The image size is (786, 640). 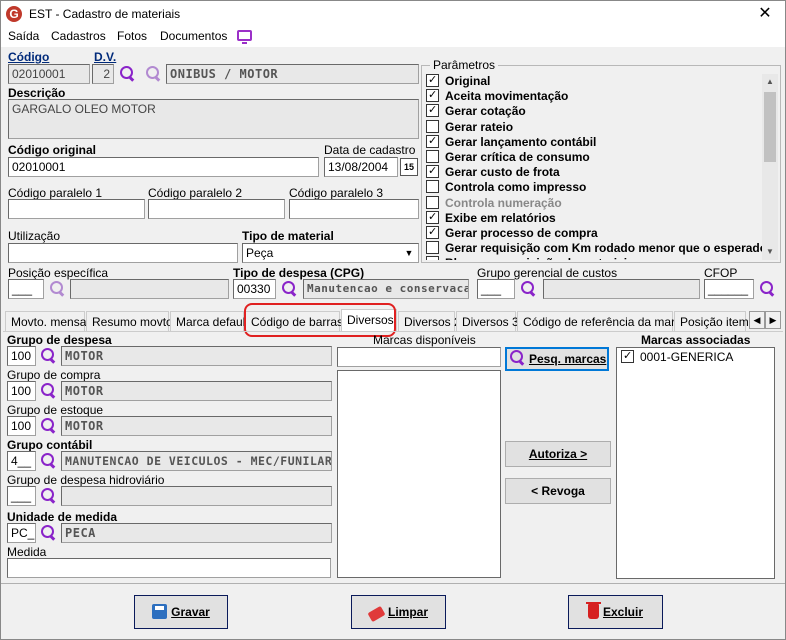 I want to click on param-item: Gerar rateio, so click(x=595, y=127).